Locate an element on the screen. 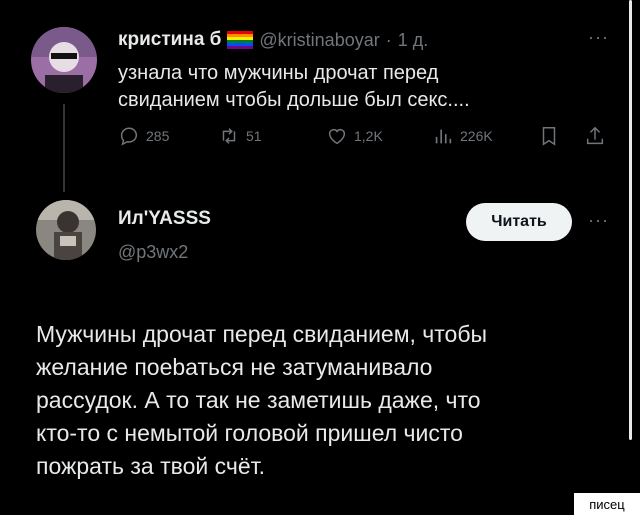 The width and height of the screenshot is (640, 515). bookmark-button is located at coordinates (549, 136).